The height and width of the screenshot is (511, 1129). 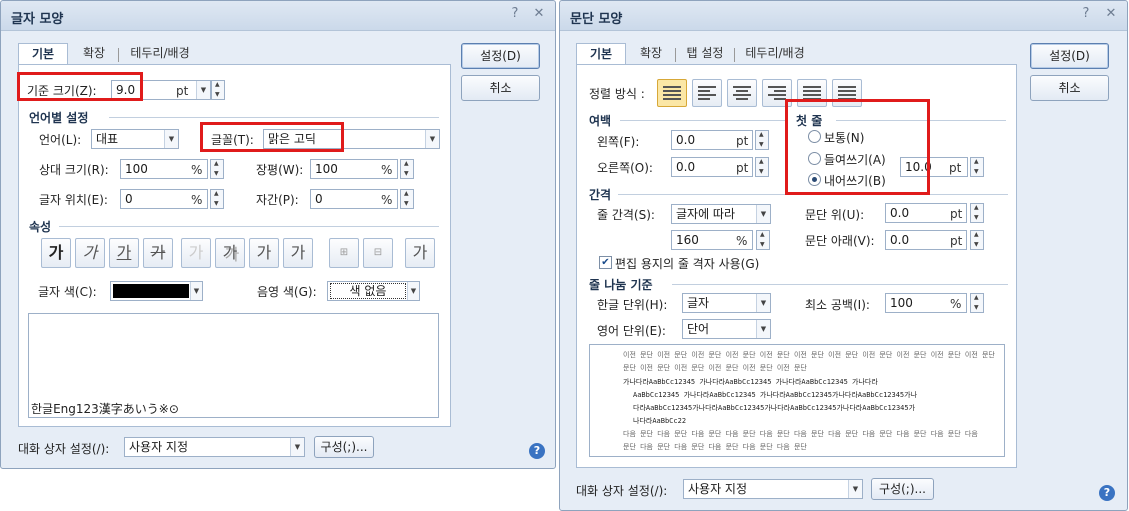 What do you see at coordinates (373, 291) in the screenshot?
I see `shade-select: 색 없음 ▼` at bounding box center [373, 291].